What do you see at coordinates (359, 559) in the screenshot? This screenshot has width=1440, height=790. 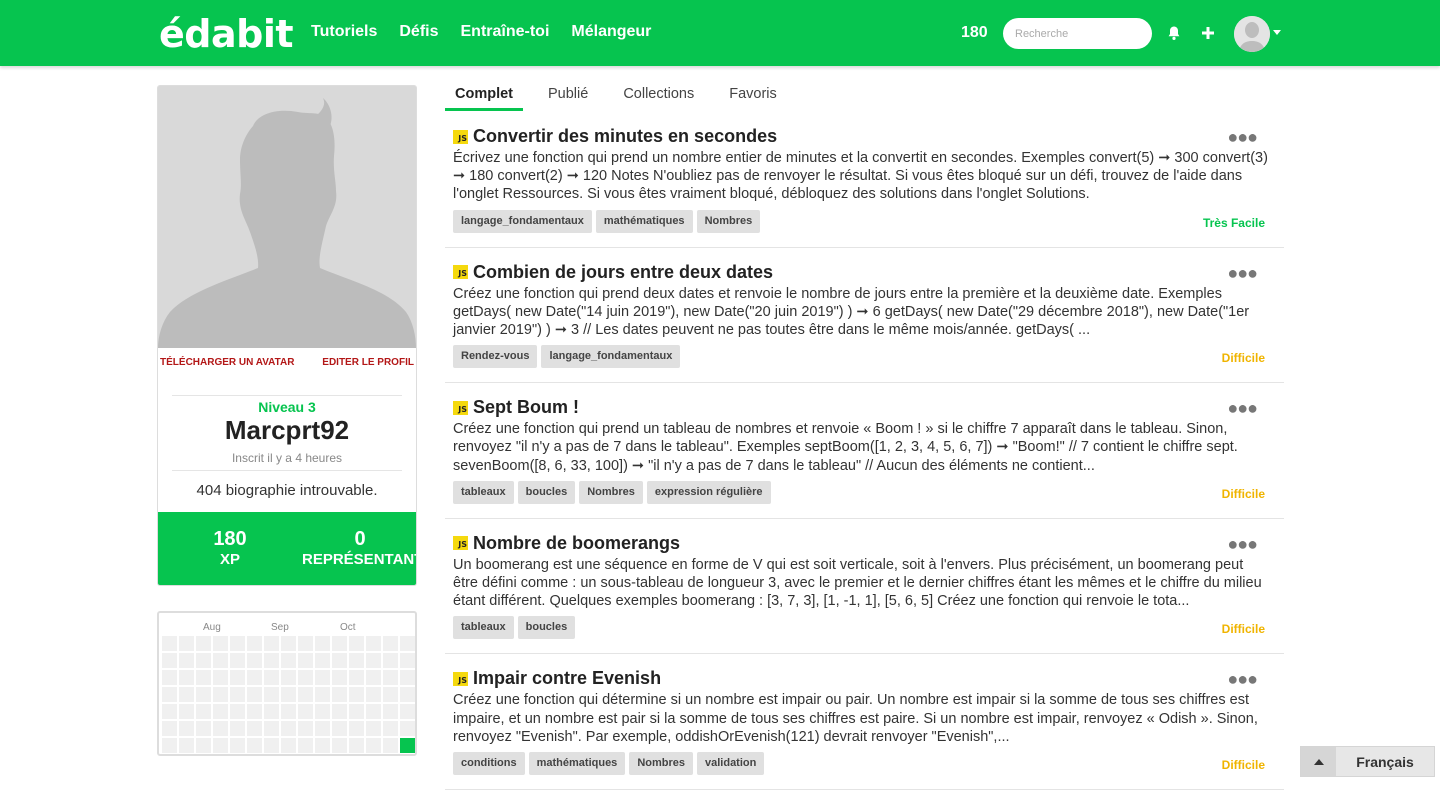 I see `rep-label: REPRÉSENTANT` at bounding box center [359, 559].